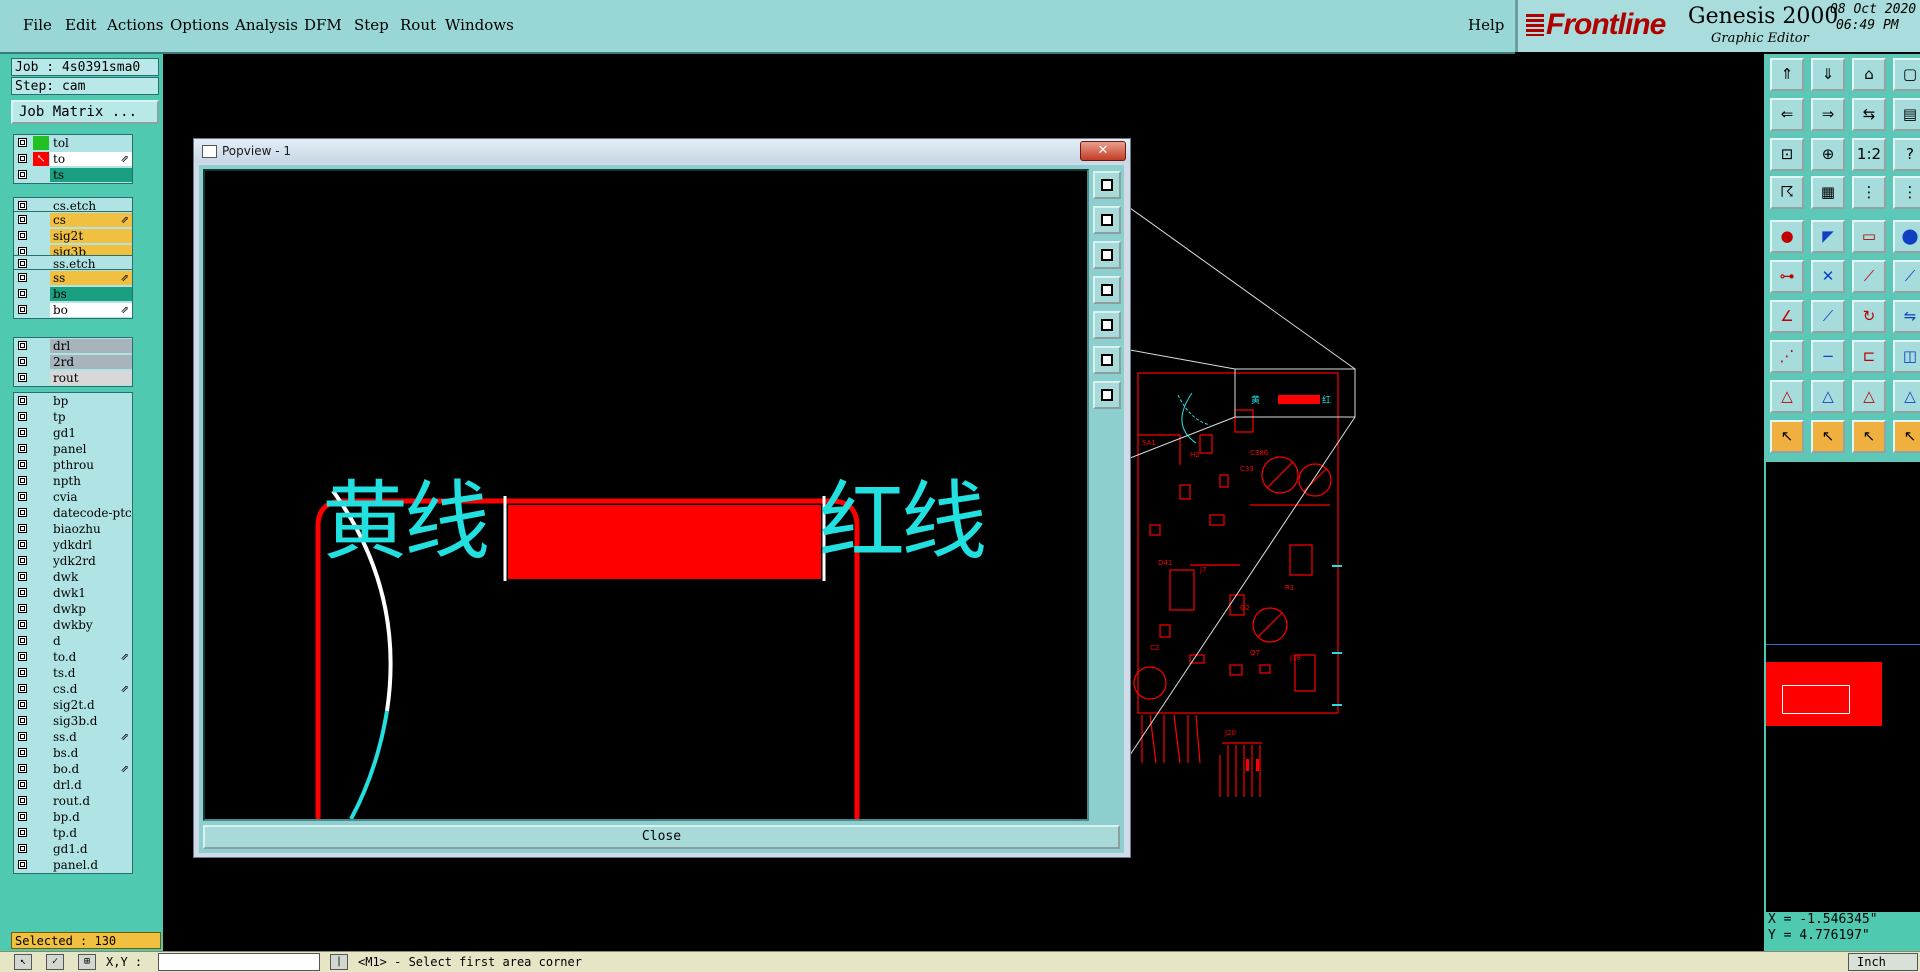 The width and height of the screenshot is (1920, 972). I want to click on link-icon: ⟋, so click(1869, 276).